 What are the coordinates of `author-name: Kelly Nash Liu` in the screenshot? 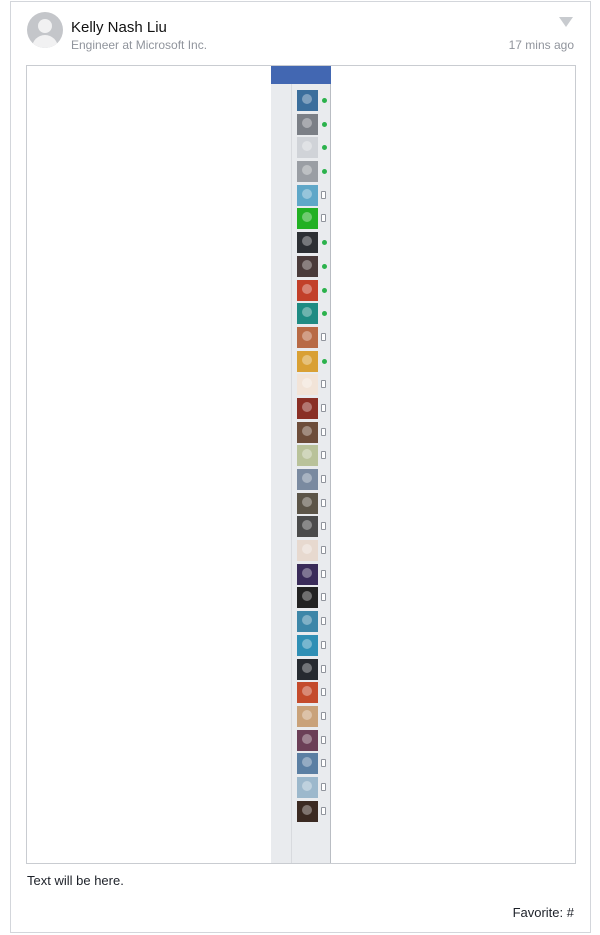 It's located at (119, 27).